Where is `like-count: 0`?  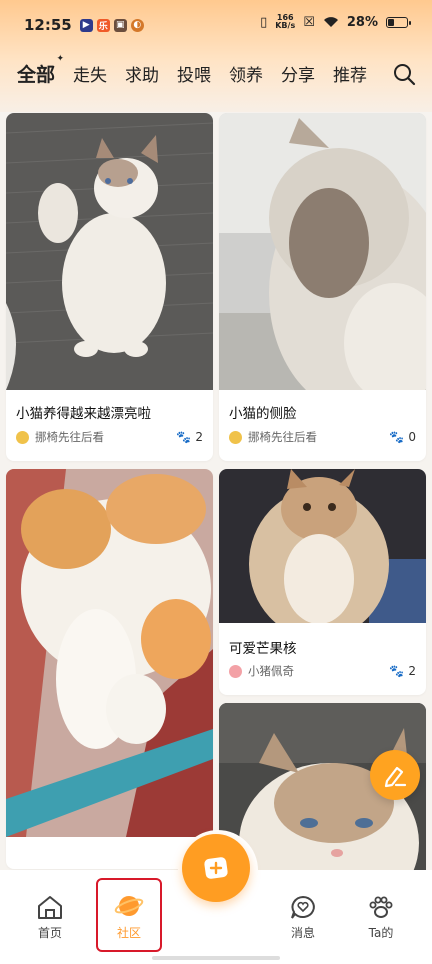
like-count: 0 is located at coordinates (412, 437).